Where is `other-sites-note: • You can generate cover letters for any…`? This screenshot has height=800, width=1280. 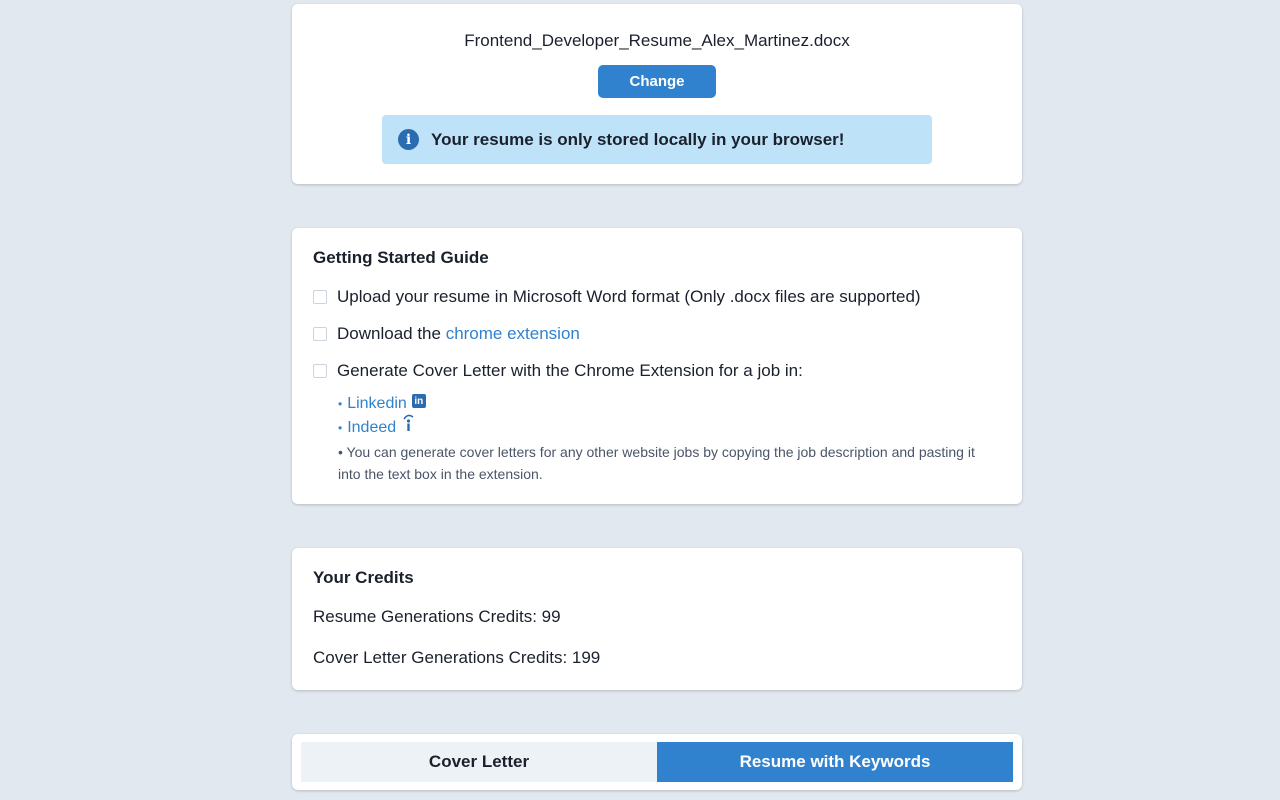
other-sites-note: • You can generate cover letters for any… is located at coordinates (656, 463).